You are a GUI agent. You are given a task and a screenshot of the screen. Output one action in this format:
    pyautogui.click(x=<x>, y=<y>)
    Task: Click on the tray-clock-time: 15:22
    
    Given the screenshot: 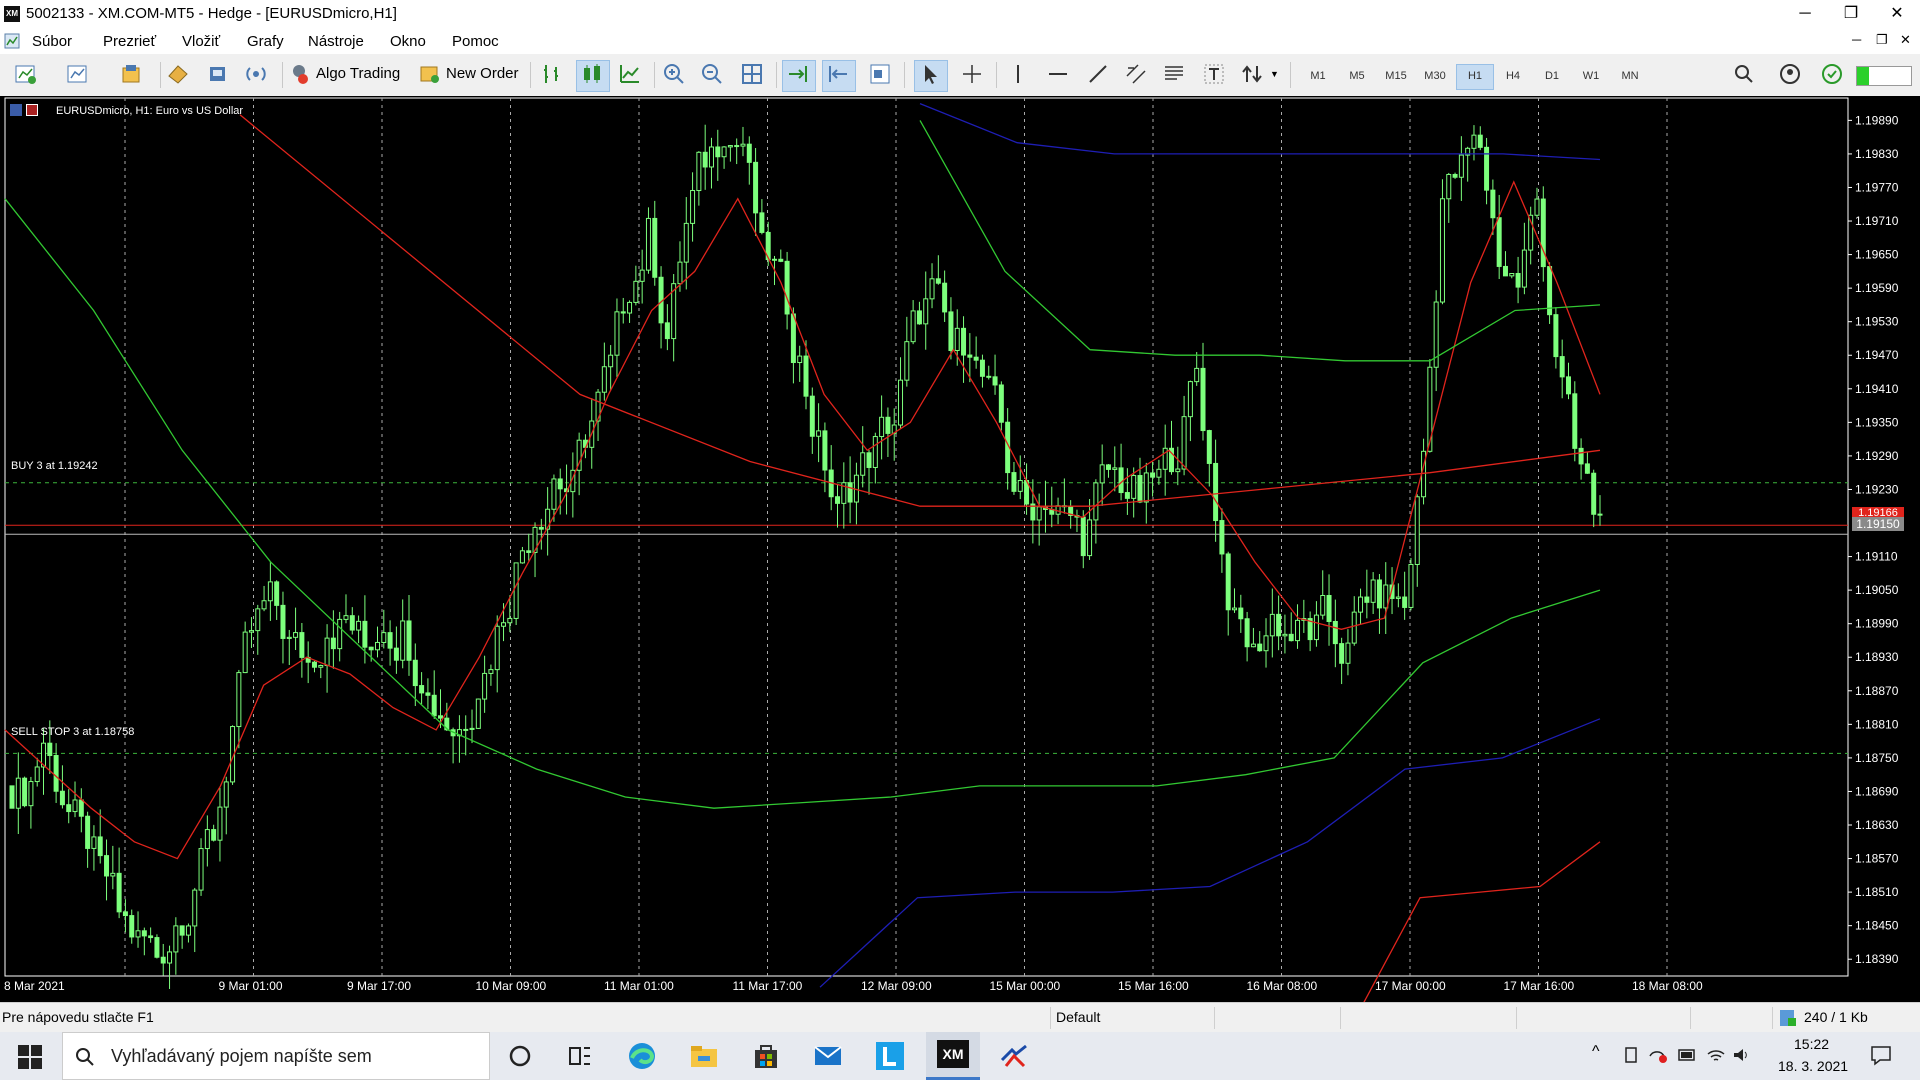 What is the action you would take?
    pyautogui.click(x=1811, y=1044)
    